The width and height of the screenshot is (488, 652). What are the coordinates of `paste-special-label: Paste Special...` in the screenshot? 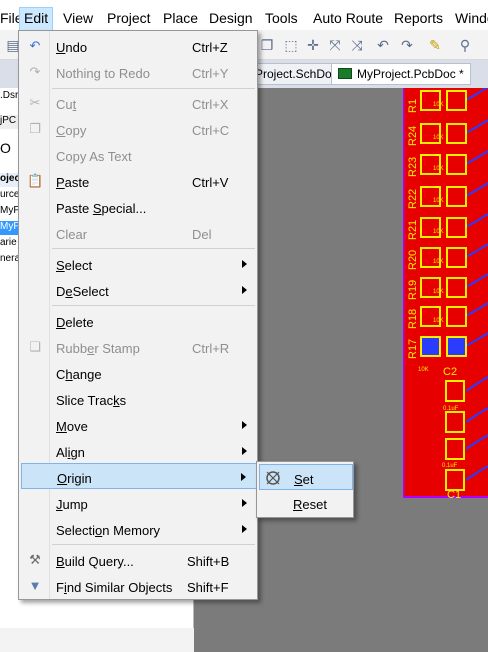 It's located at (101, 208).